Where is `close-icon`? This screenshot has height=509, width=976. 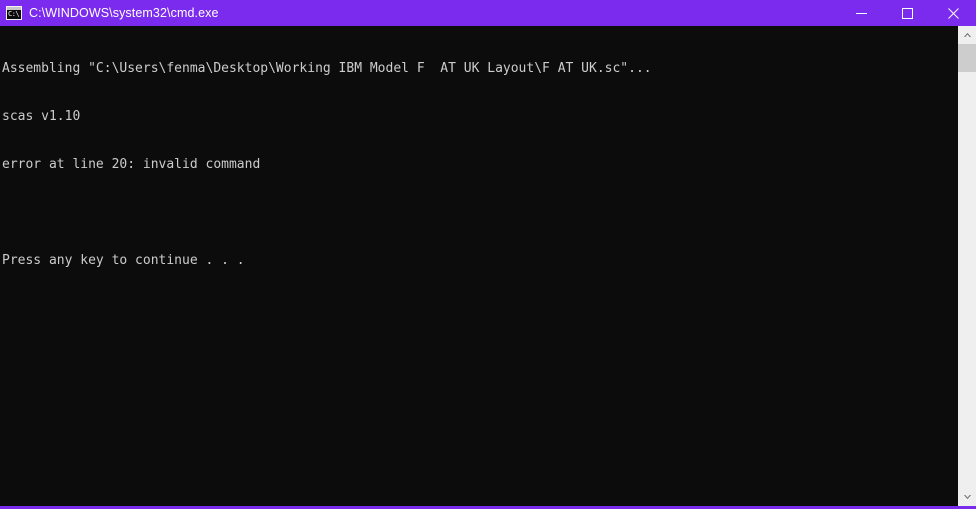 close-icon is located at coordinates (953, 13).